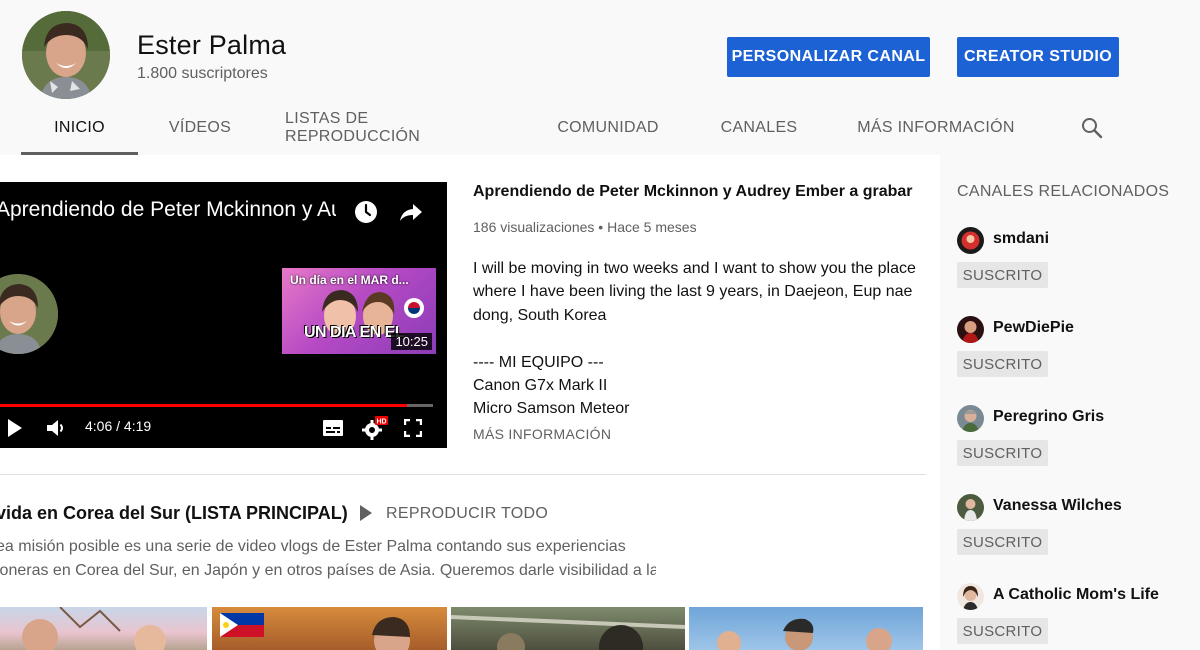  Describe the element at coordinates (828, 57) in the screenshot. I see `customize-channel-button: PERSONALIZAR CANAL` at that location.